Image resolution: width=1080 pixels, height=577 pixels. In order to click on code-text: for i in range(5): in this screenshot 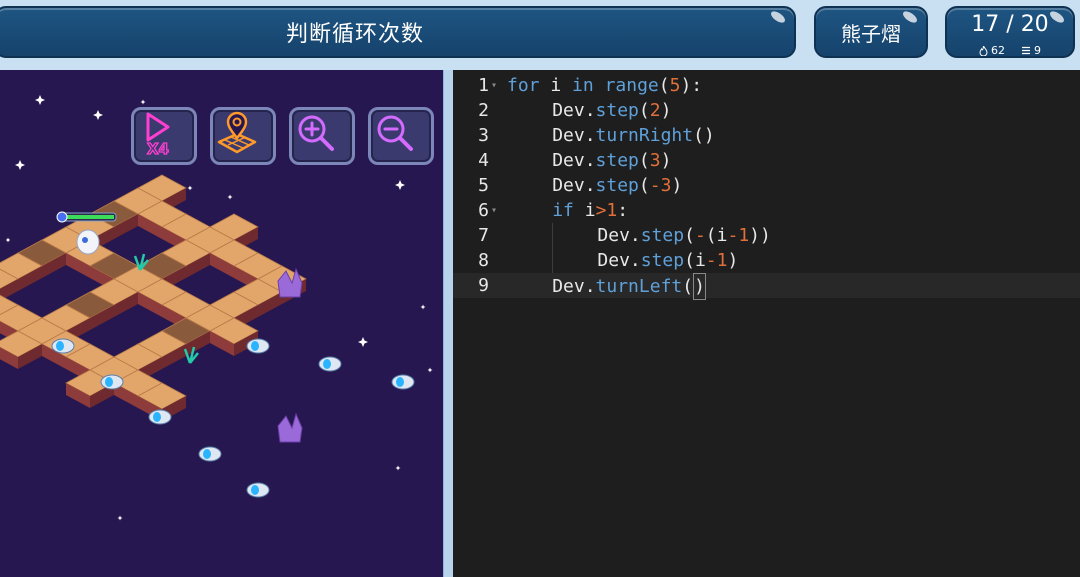, I will do `click(604, 85)`.